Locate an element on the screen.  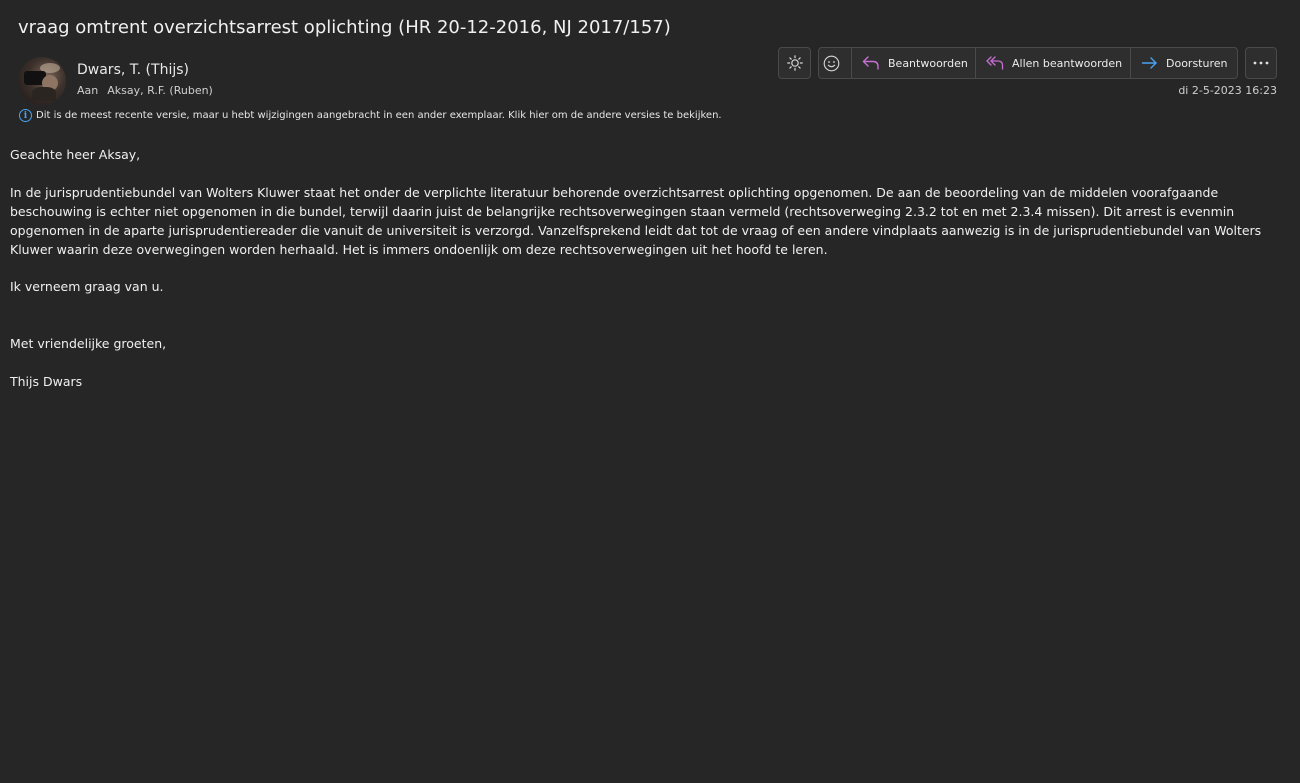
more-icon is located at coordinates (1261, 63).